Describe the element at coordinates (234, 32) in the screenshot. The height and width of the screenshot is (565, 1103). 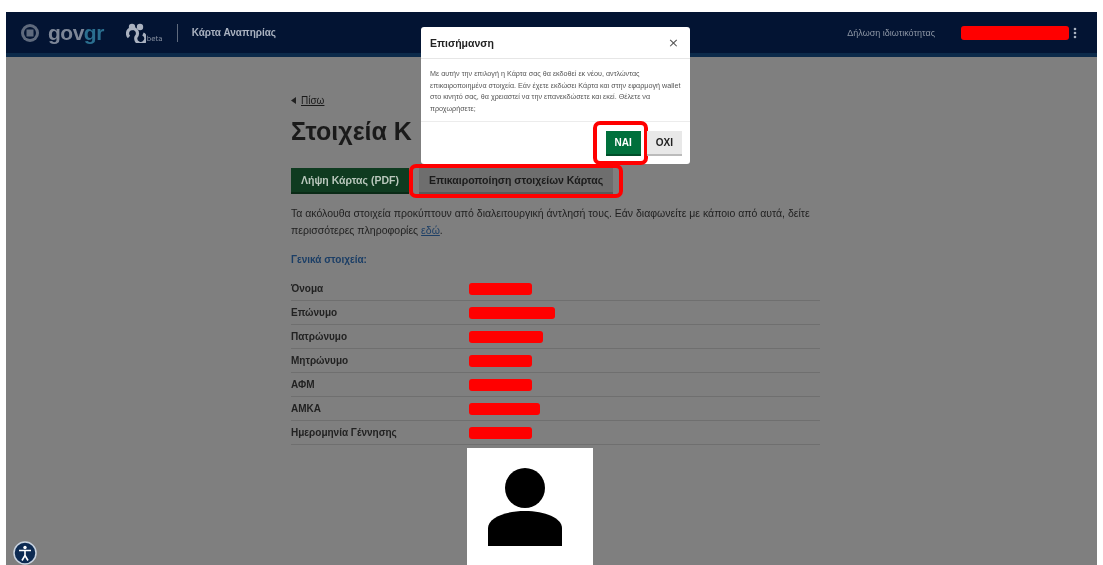
I see `service-title: Κάρτα Αναπηρίας` at that location.